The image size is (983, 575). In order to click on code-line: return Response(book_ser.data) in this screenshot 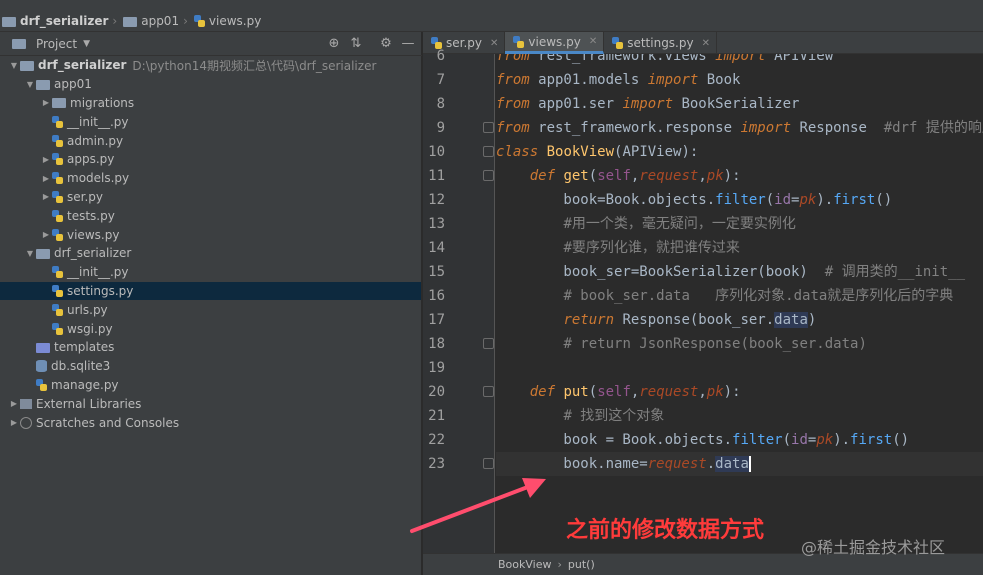, I will do `click(739, 320)`.